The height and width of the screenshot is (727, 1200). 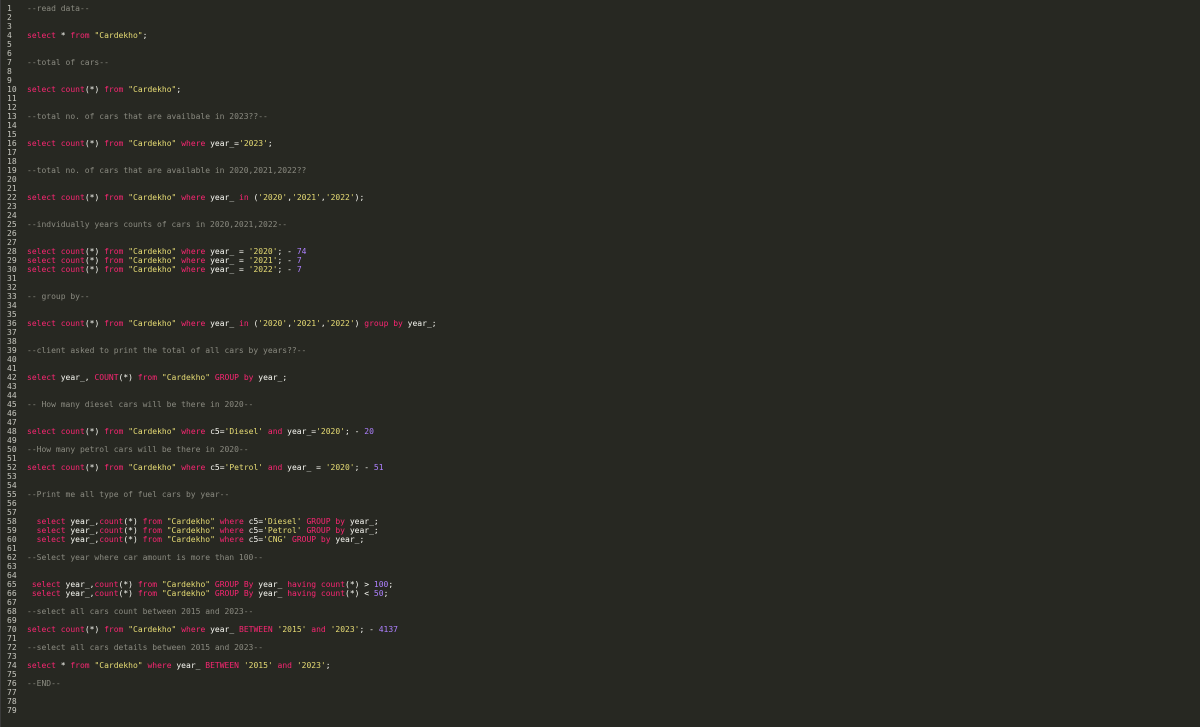 What do you see at coordinates (318, 629) in the screenshot?
I see `keyword-token: and` at bounding box center [318, 629].